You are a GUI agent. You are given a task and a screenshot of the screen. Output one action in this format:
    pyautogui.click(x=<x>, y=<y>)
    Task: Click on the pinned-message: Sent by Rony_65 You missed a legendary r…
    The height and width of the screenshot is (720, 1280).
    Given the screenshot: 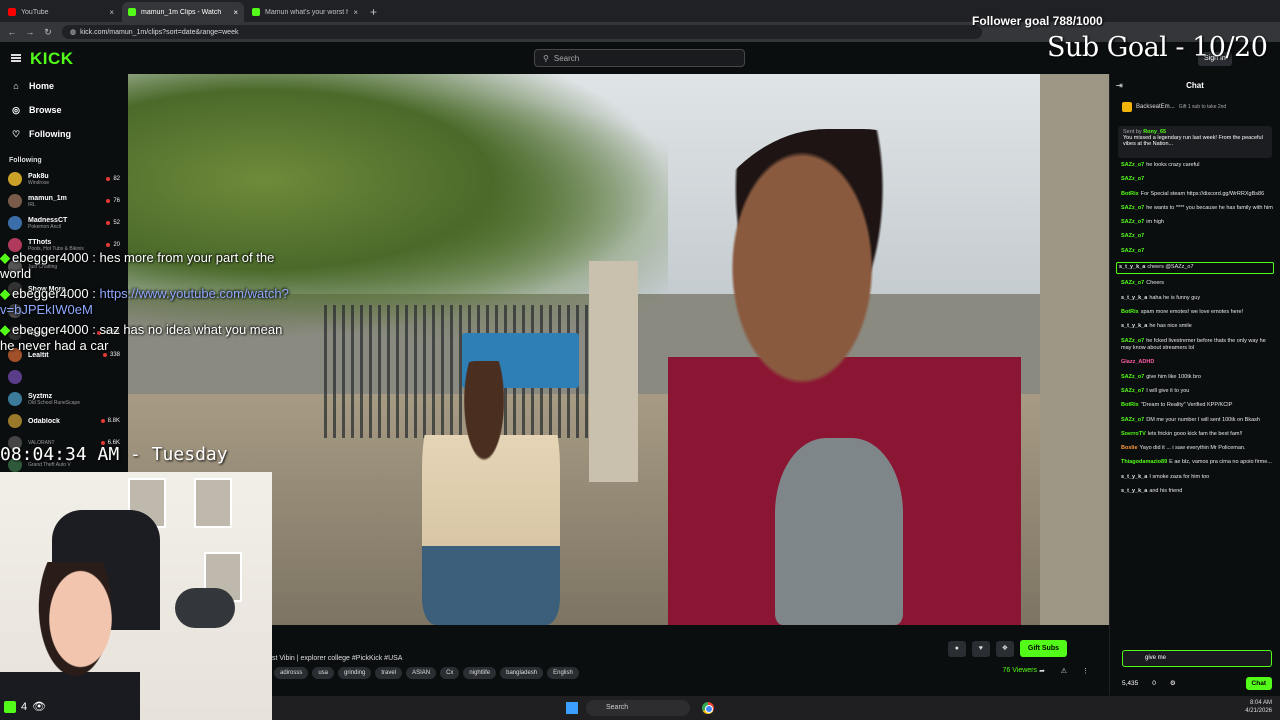 What is the action you would take?
    pyautogui.click(x=1195, y=142)
    